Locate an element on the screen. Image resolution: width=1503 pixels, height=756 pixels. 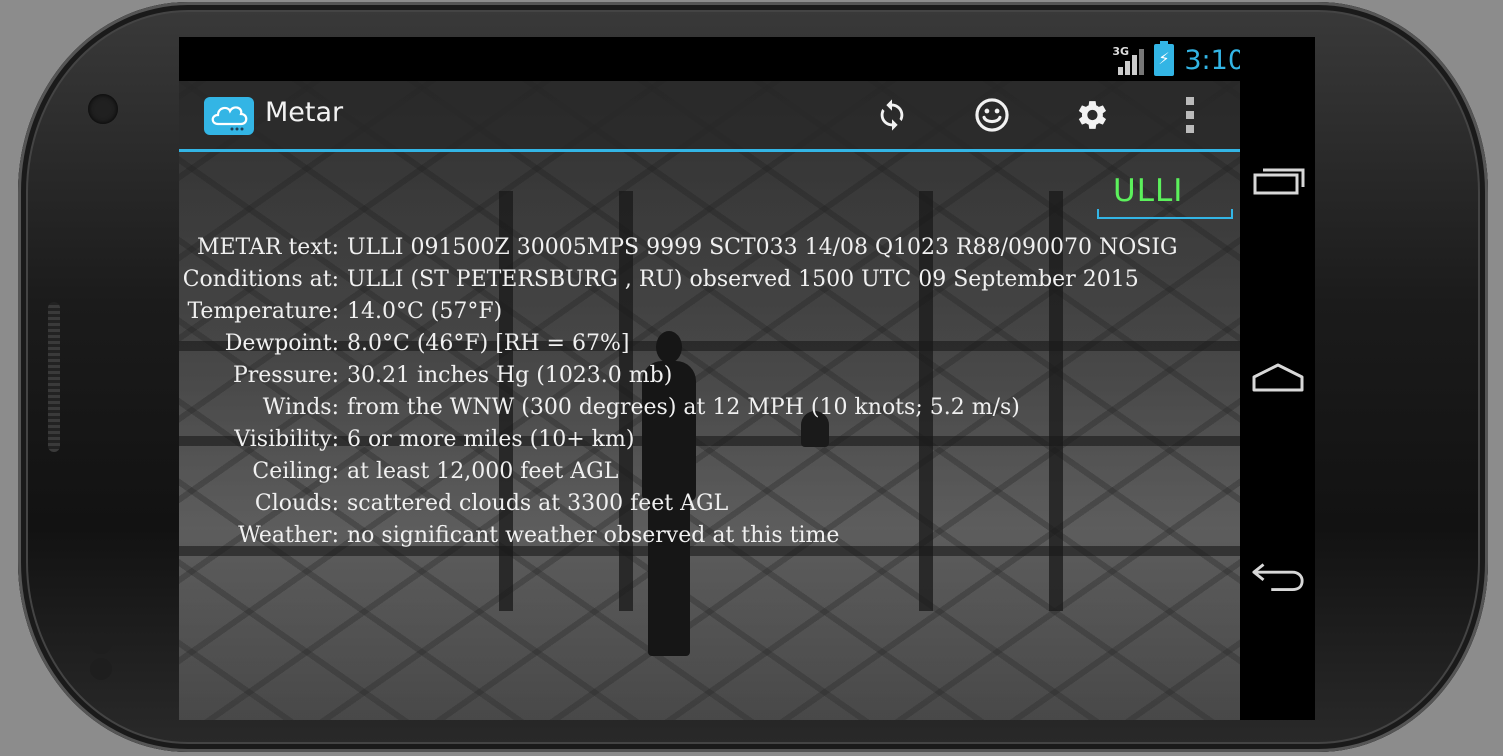
gear-icon is located at coordinates (1092, 115).